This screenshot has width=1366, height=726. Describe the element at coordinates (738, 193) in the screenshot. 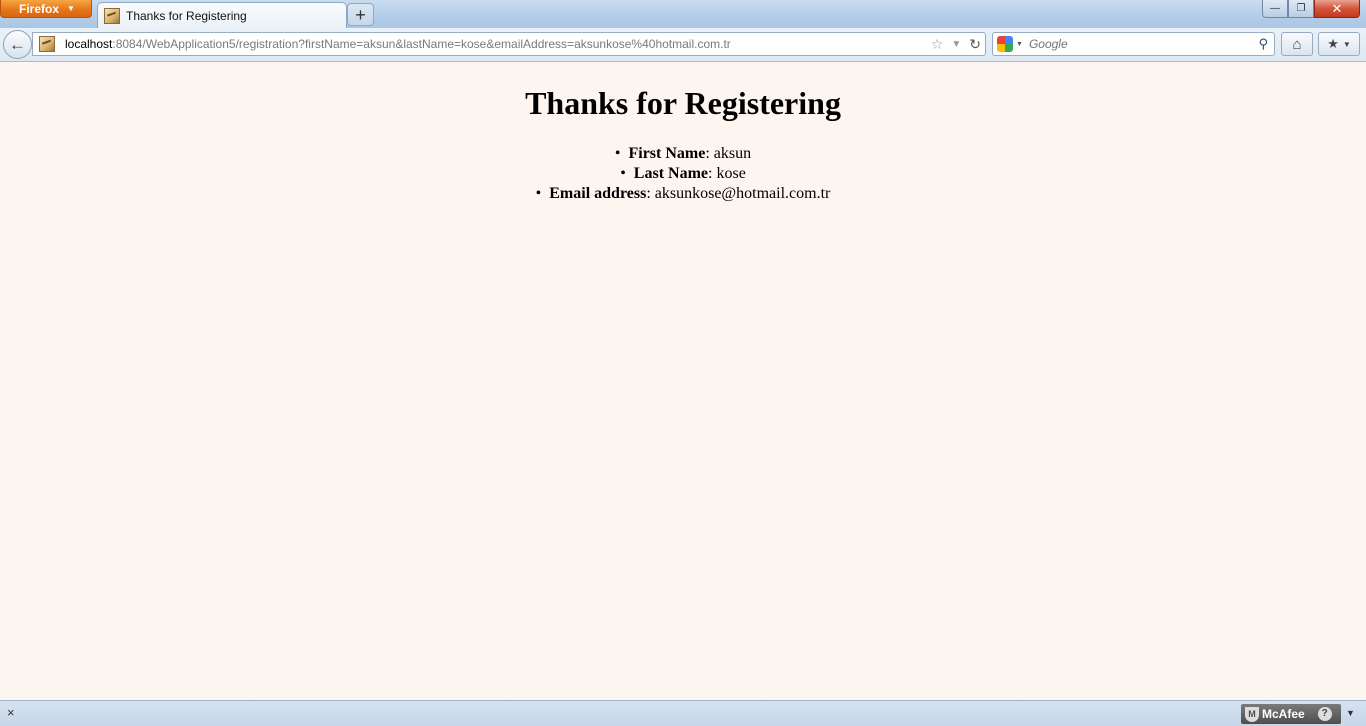

I see `field-value: : aksunkose@hotmail.com.tr` at that location.